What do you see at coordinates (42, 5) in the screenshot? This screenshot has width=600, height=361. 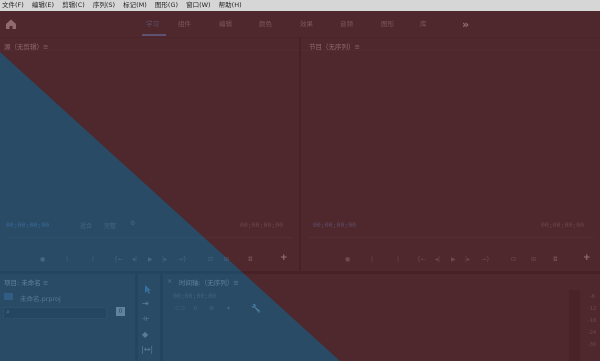 I see `menu-edit: 编辑(E)` at bounding box center [42, 5].